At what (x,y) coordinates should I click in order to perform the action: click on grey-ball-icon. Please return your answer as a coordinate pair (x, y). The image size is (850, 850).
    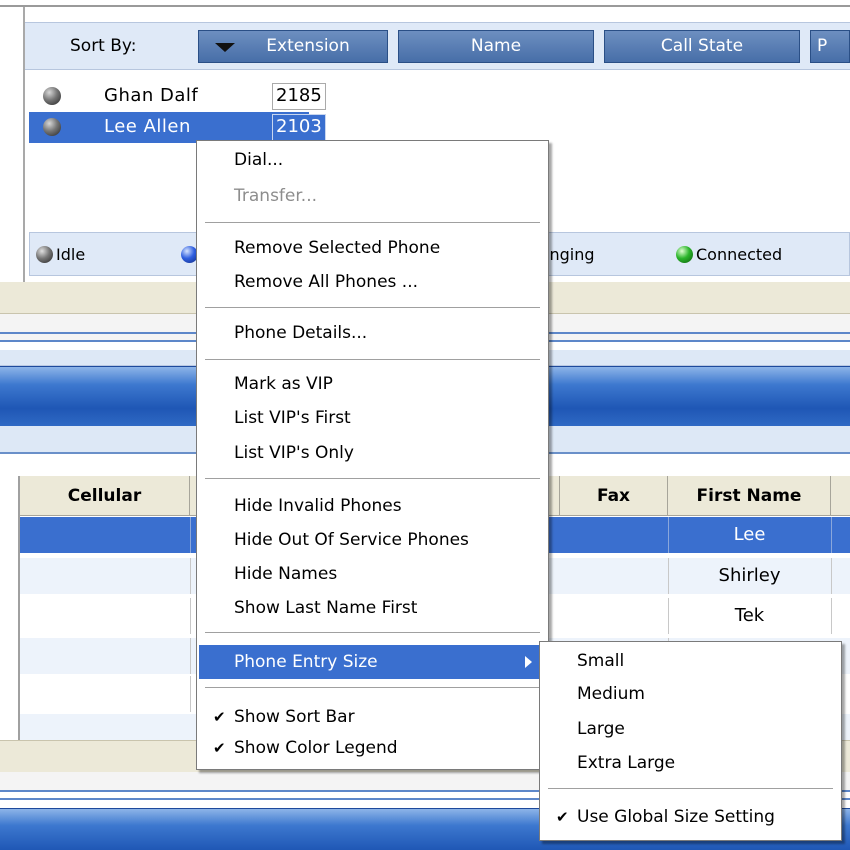
    Looking at the image, I should click on (44, 254).